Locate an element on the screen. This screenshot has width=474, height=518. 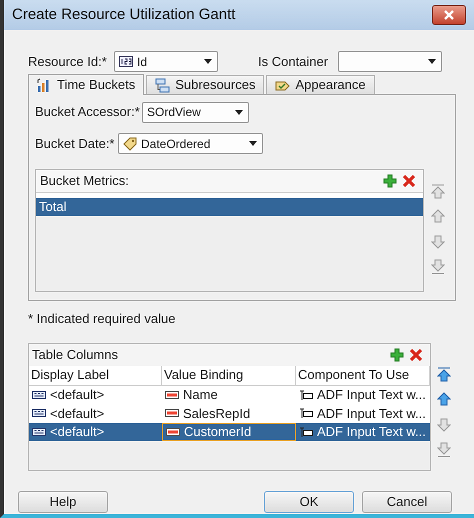
field-label: Bucket Accessor:* is located at coordinates (88, 112).